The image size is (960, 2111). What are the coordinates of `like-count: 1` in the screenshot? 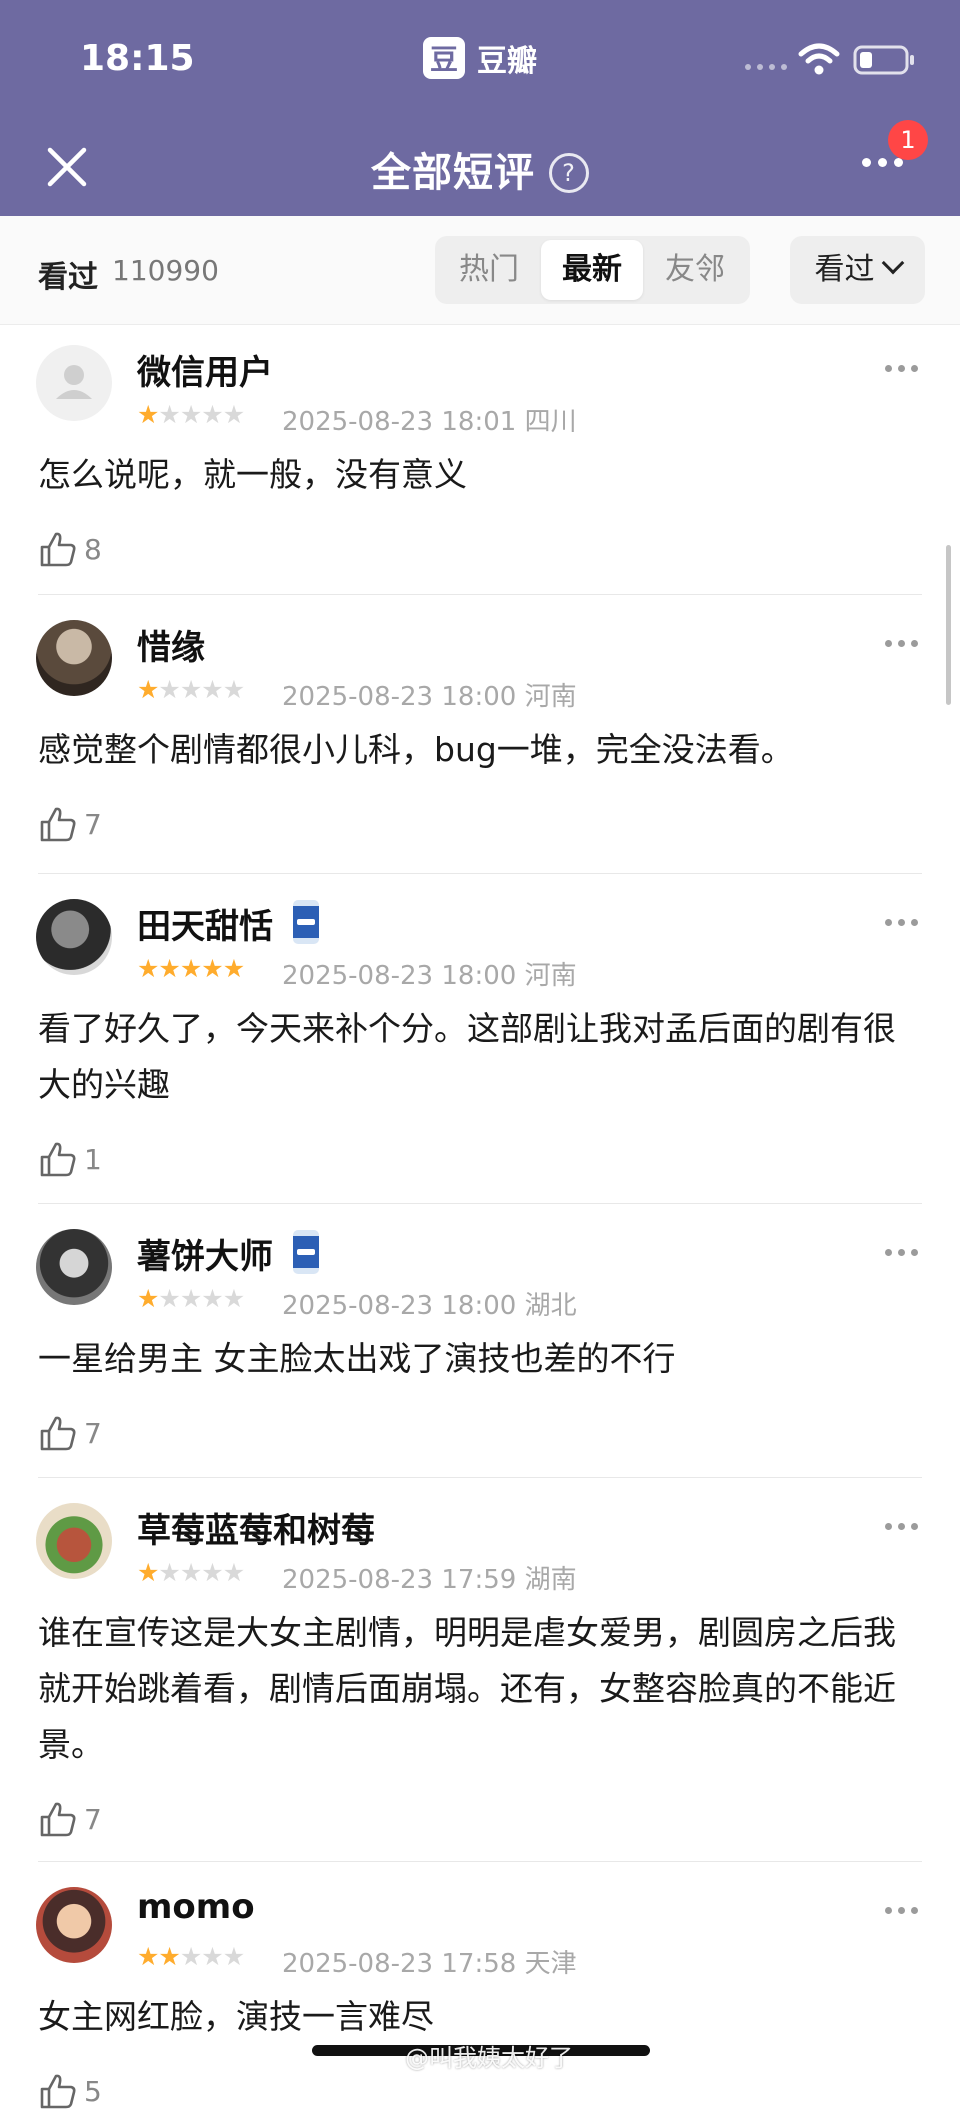 It's located at (93, 1159).